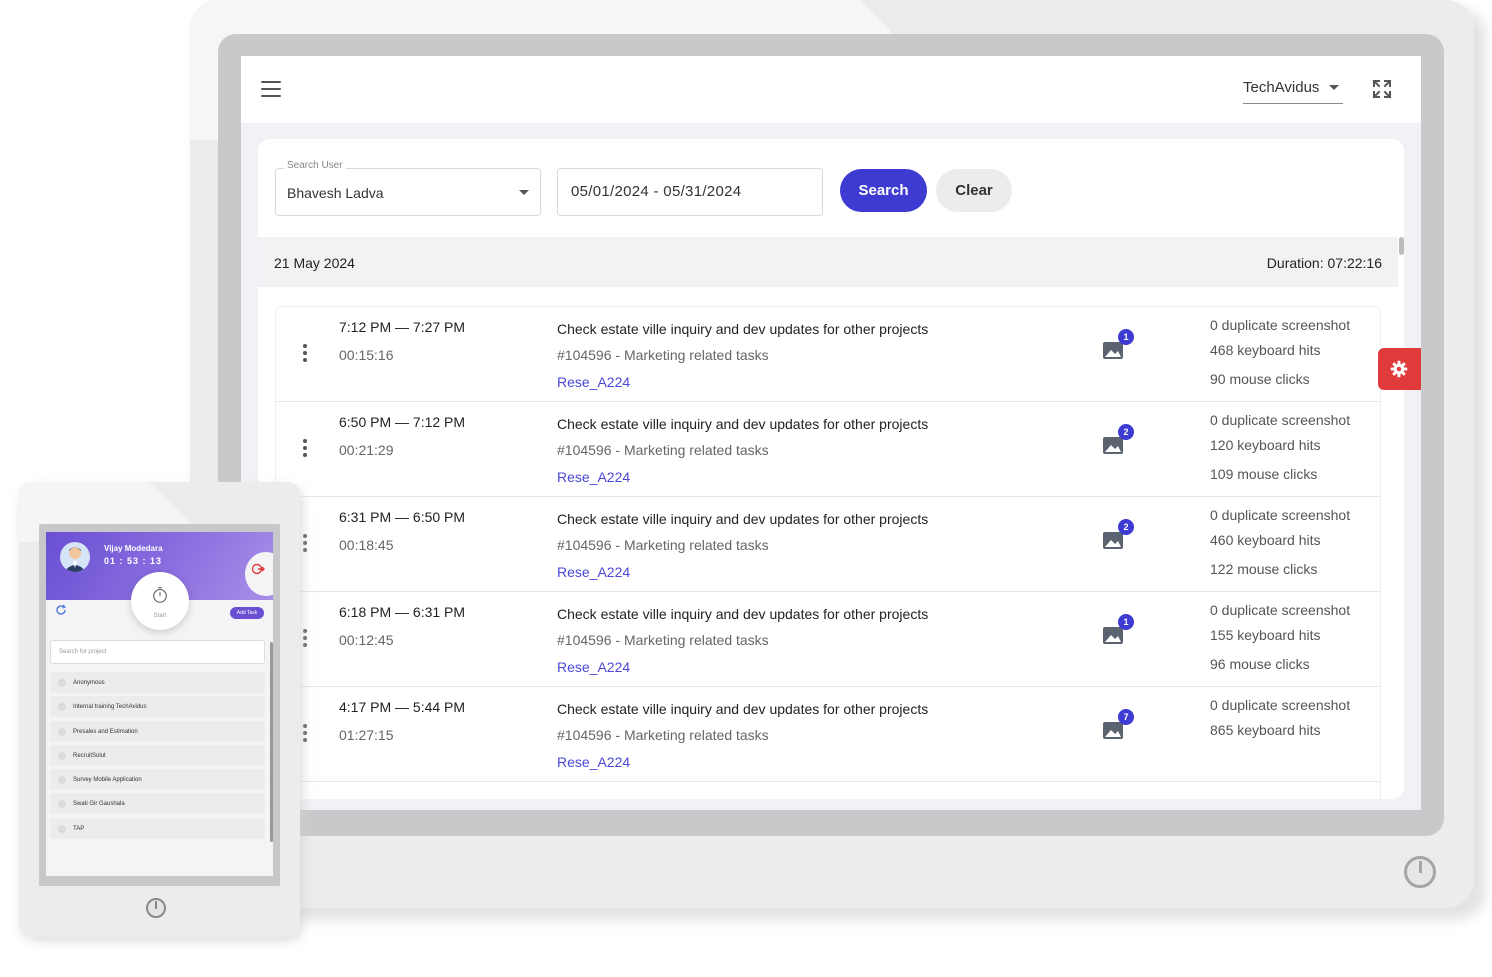 This screenshot has width=1492, height=977. I want to click on project-item: Presales and Estimation, so click(157, 731).